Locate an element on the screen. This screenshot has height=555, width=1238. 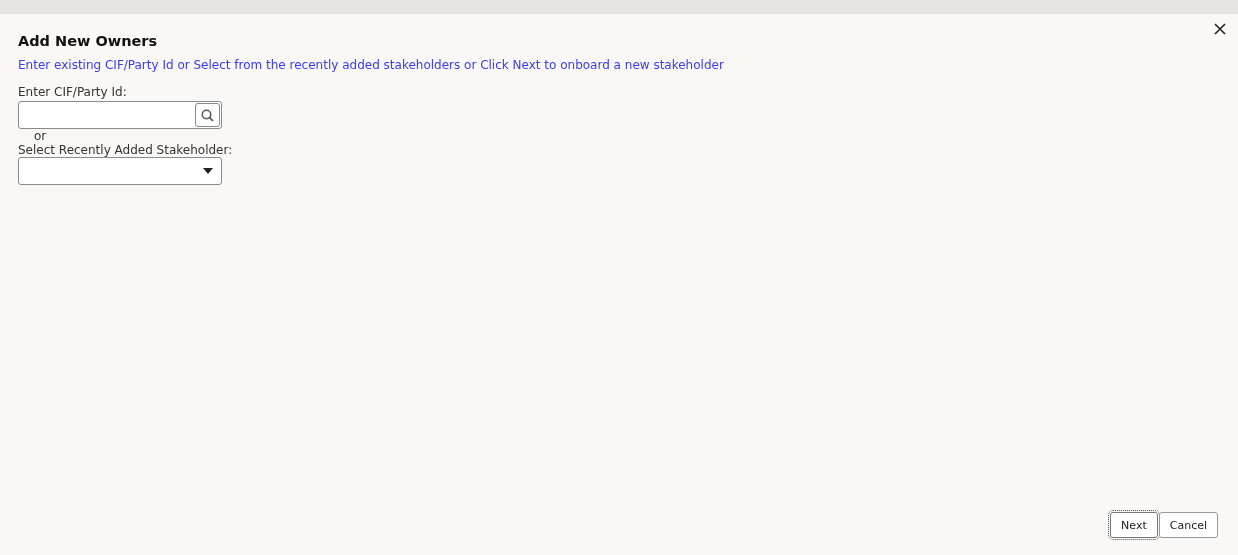
field-label: Enter CIF/Party Id: is located at coordinates (72, 92).